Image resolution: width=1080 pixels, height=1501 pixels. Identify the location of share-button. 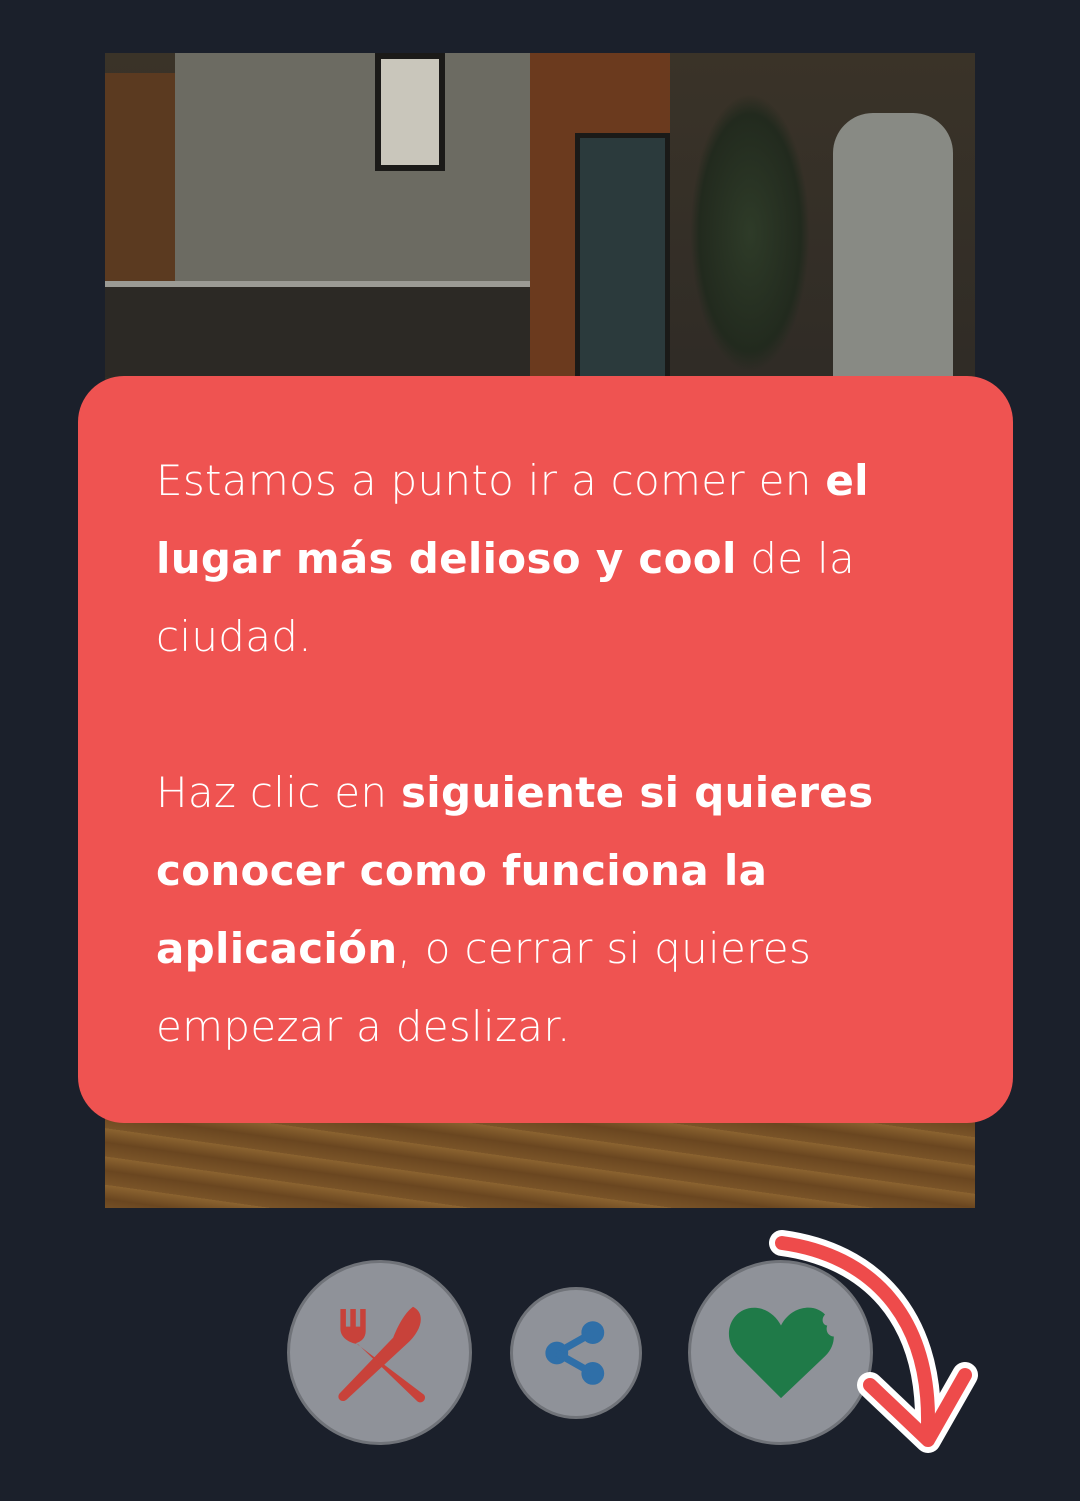
(576, 1353).